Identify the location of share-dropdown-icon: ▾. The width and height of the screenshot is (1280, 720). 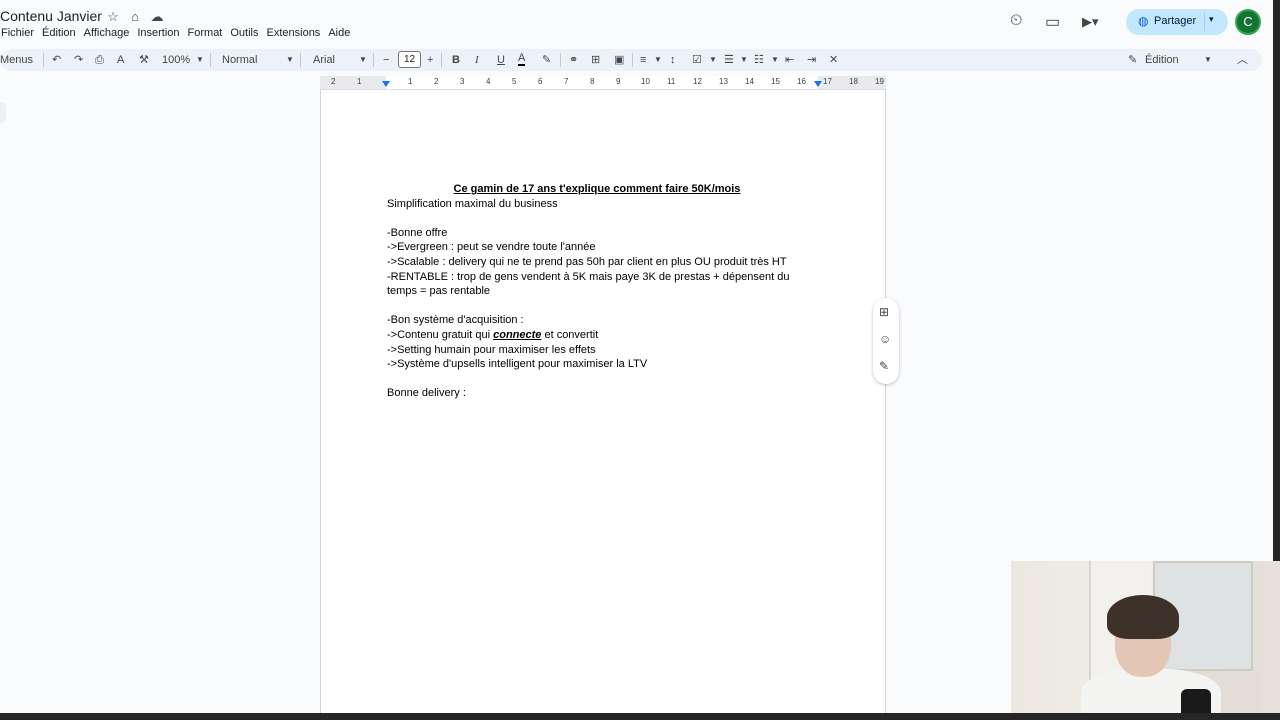
(1211, 19).